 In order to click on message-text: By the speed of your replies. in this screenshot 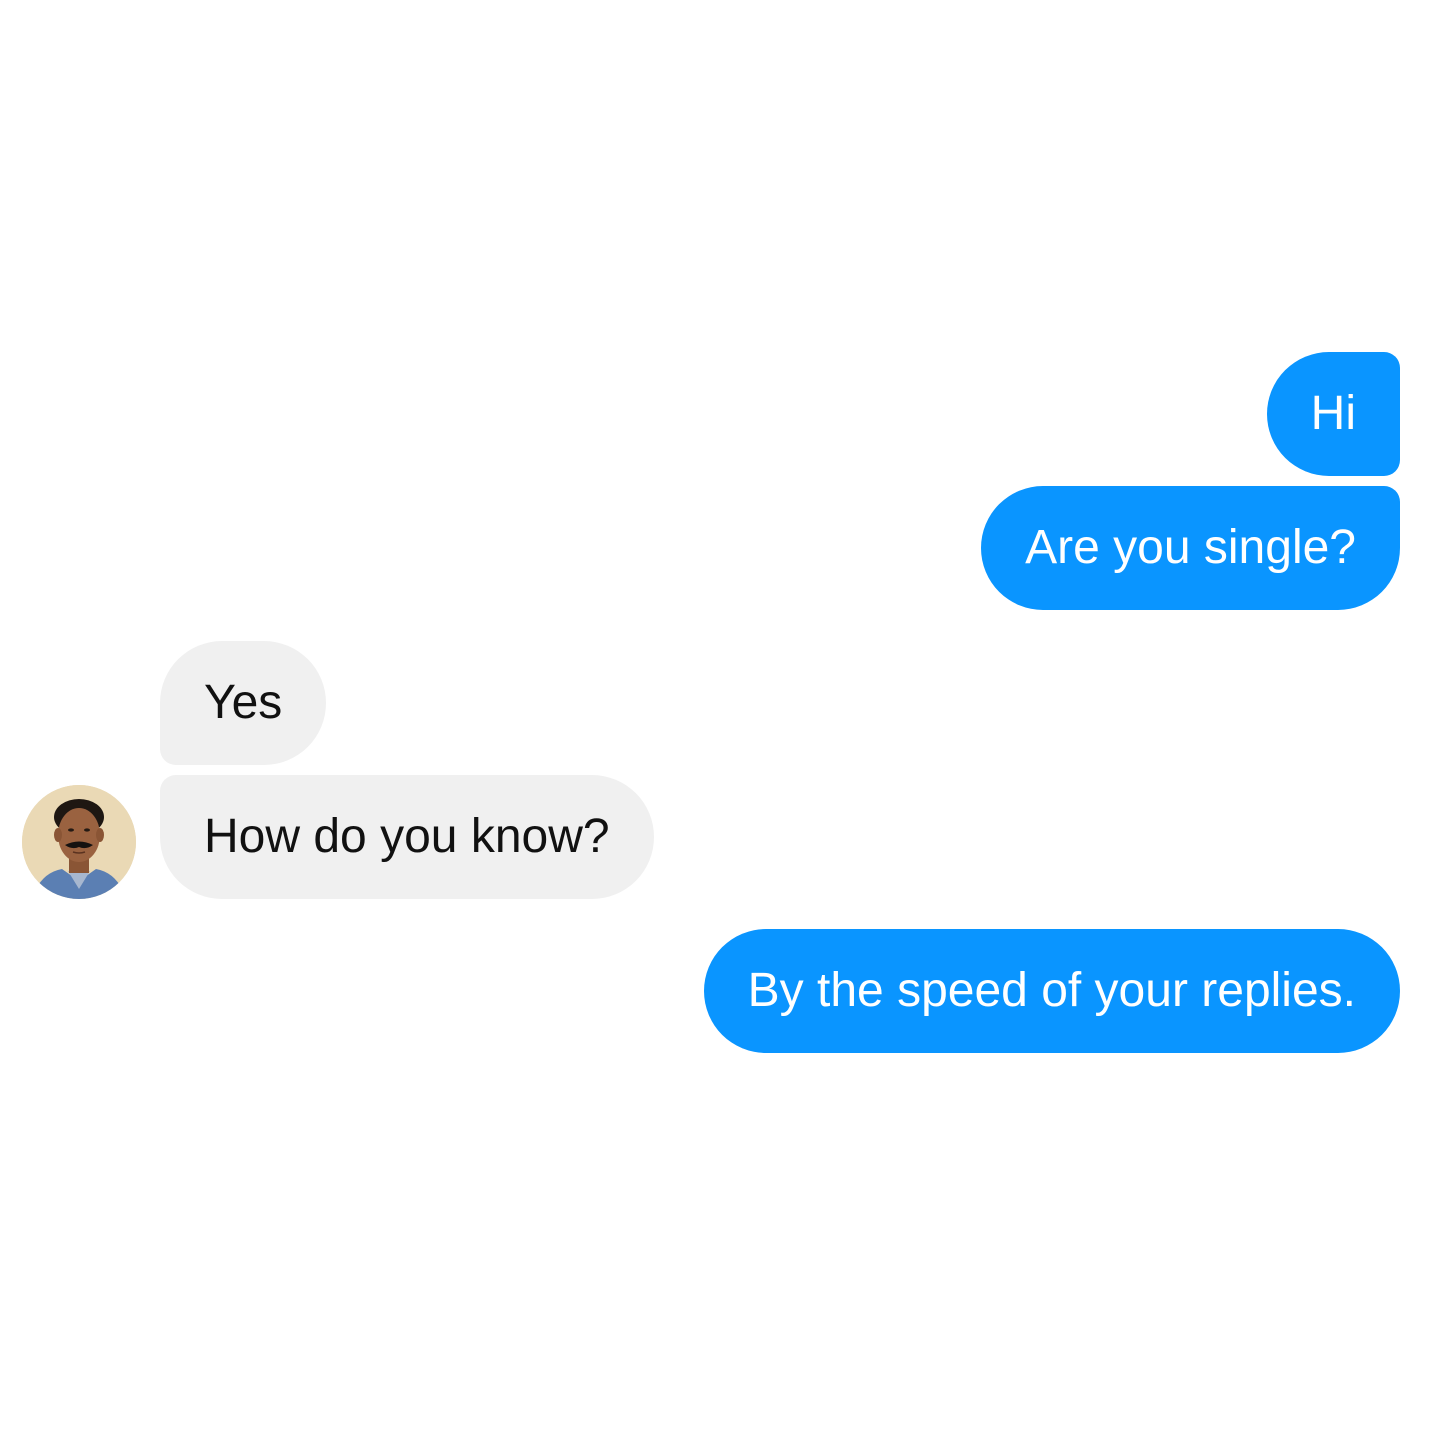, I will do `click(1051, 990)`.